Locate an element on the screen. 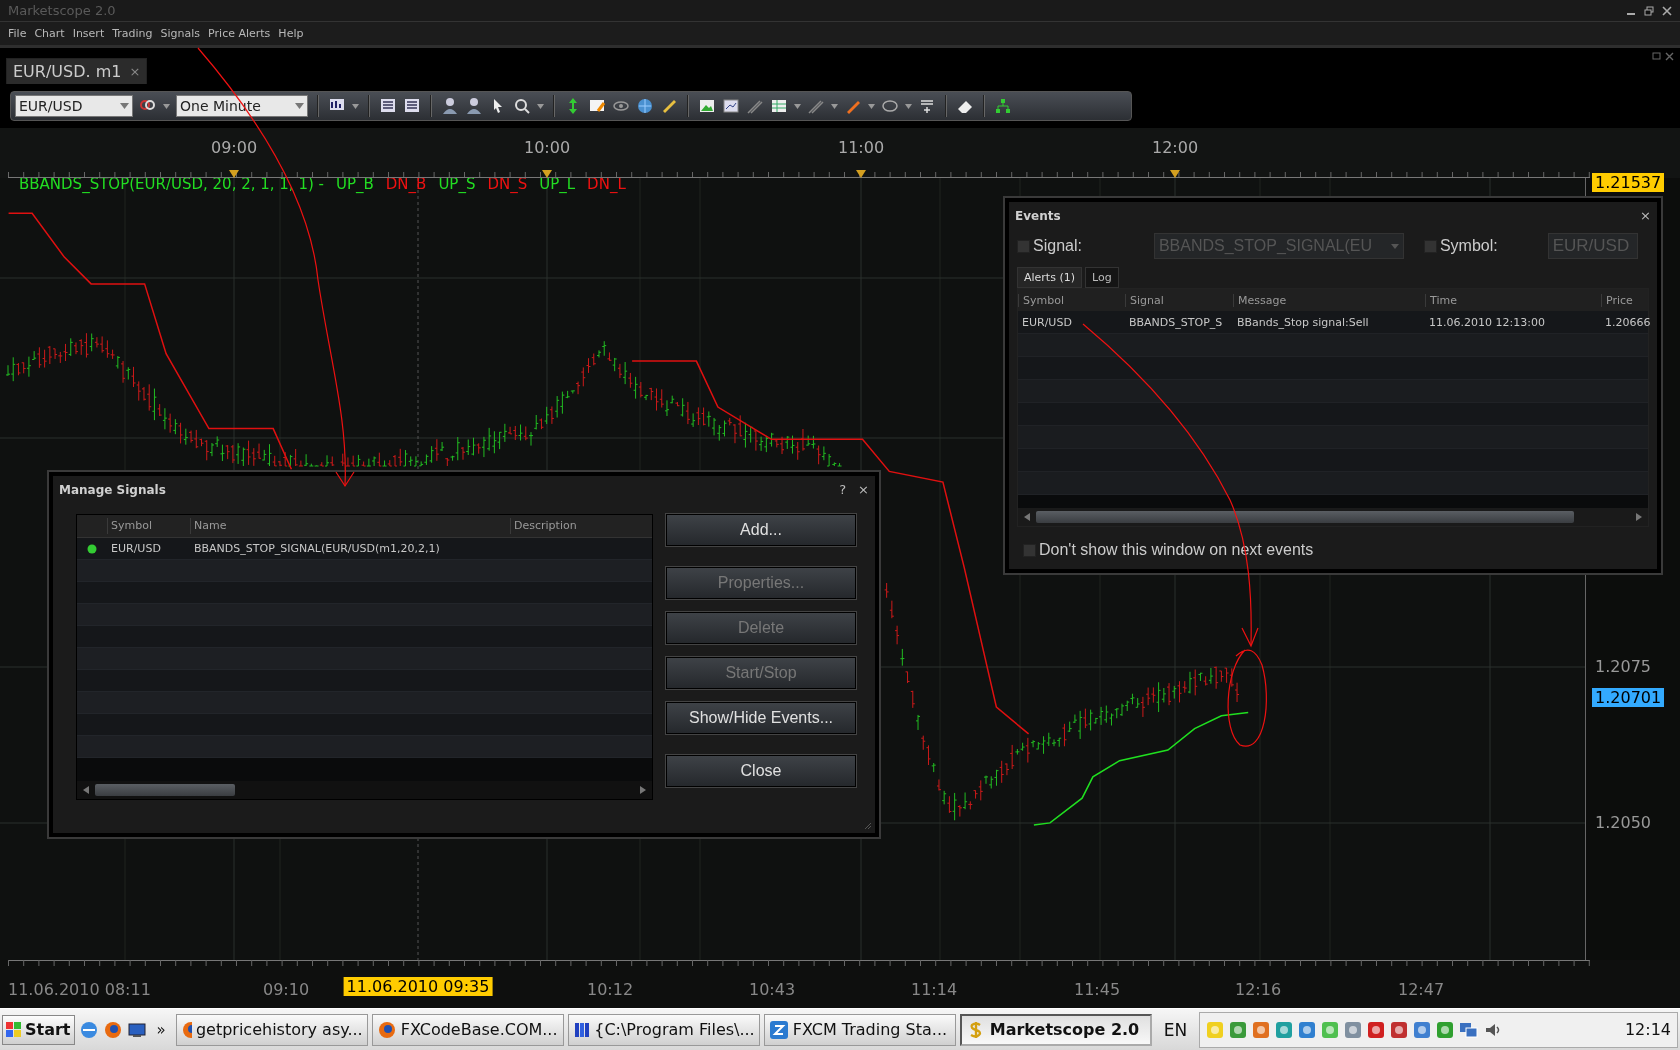 This screenshot has width=1680, height=1050. menu-item: Signals is located at coordinates (180, 33).